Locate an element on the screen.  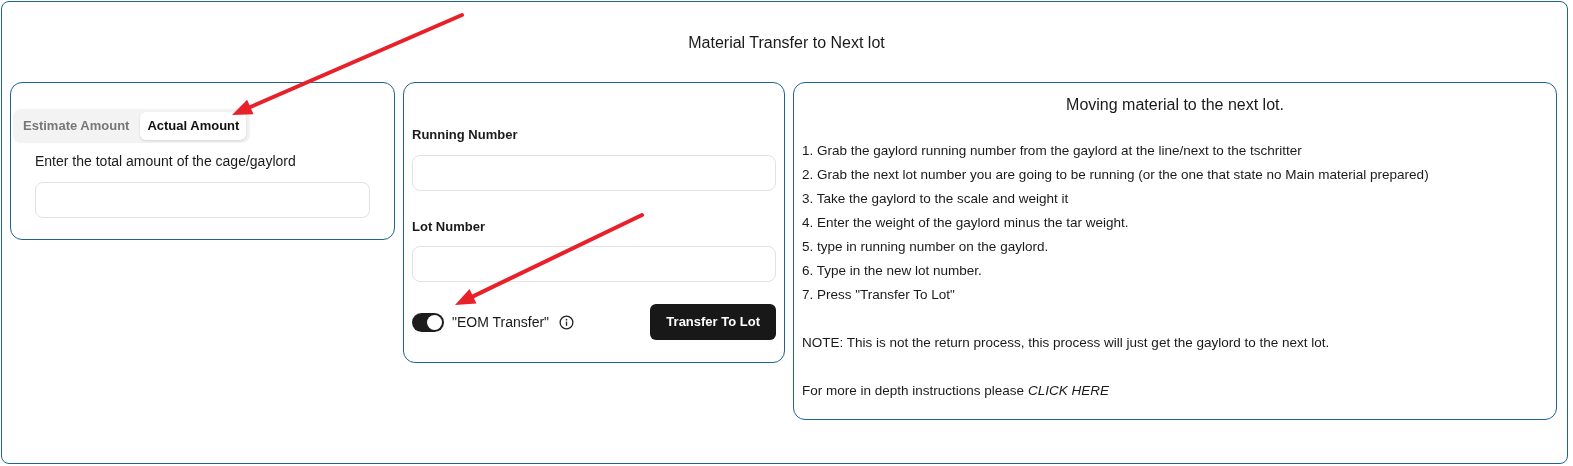
instruction-step: 1. Grab the gaylord running number from the gaylord at the line/next to the tschritter is located at coordinates (1175, 151).